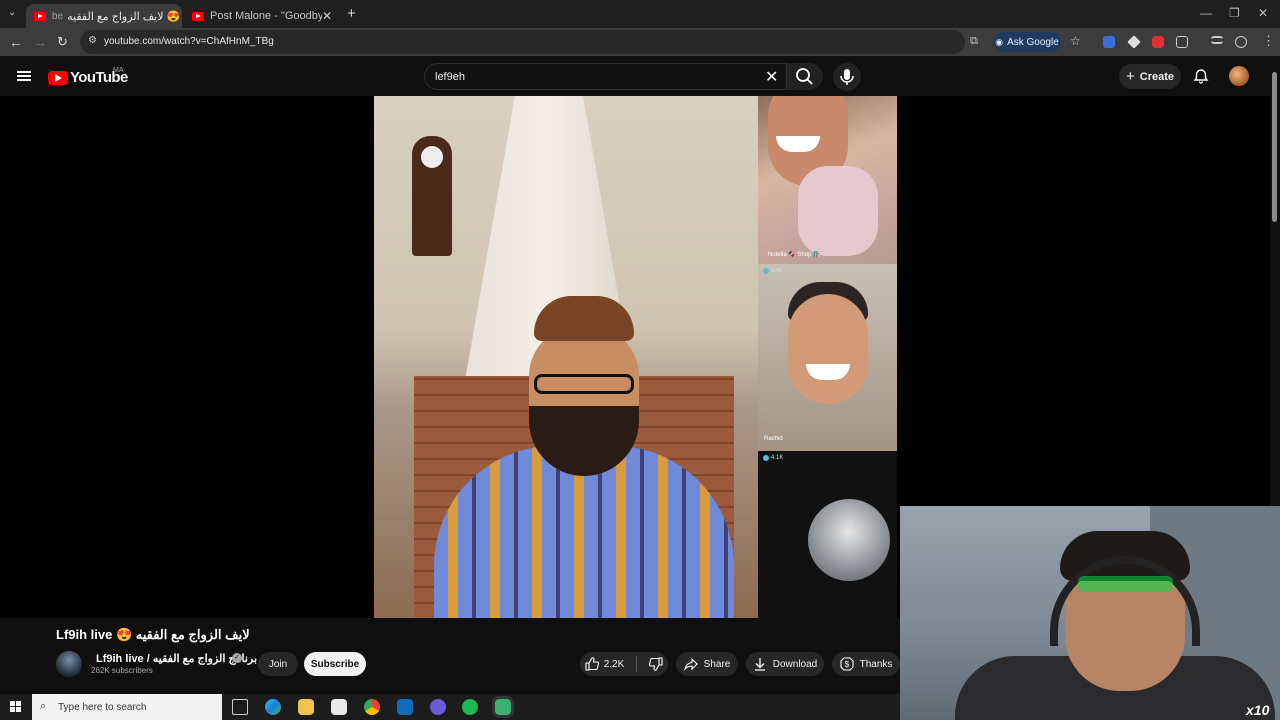 The width and height of the screenshot is (1280, 720). I want to click on magnifier-icon: ⌕, so click(43, 706).